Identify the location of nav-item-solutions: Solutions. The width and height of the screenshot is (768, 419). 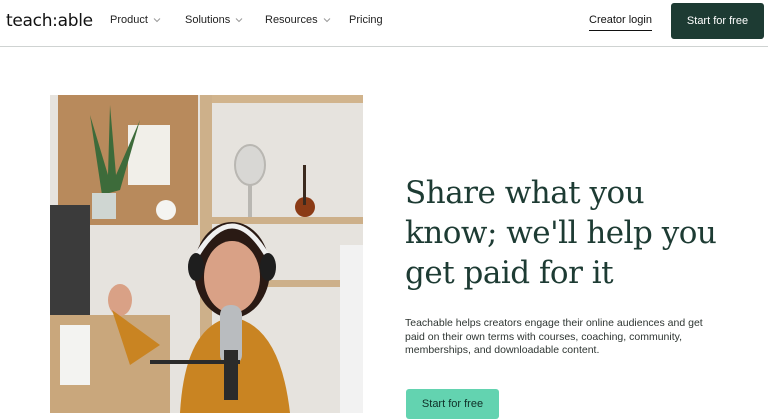
(214, 20).